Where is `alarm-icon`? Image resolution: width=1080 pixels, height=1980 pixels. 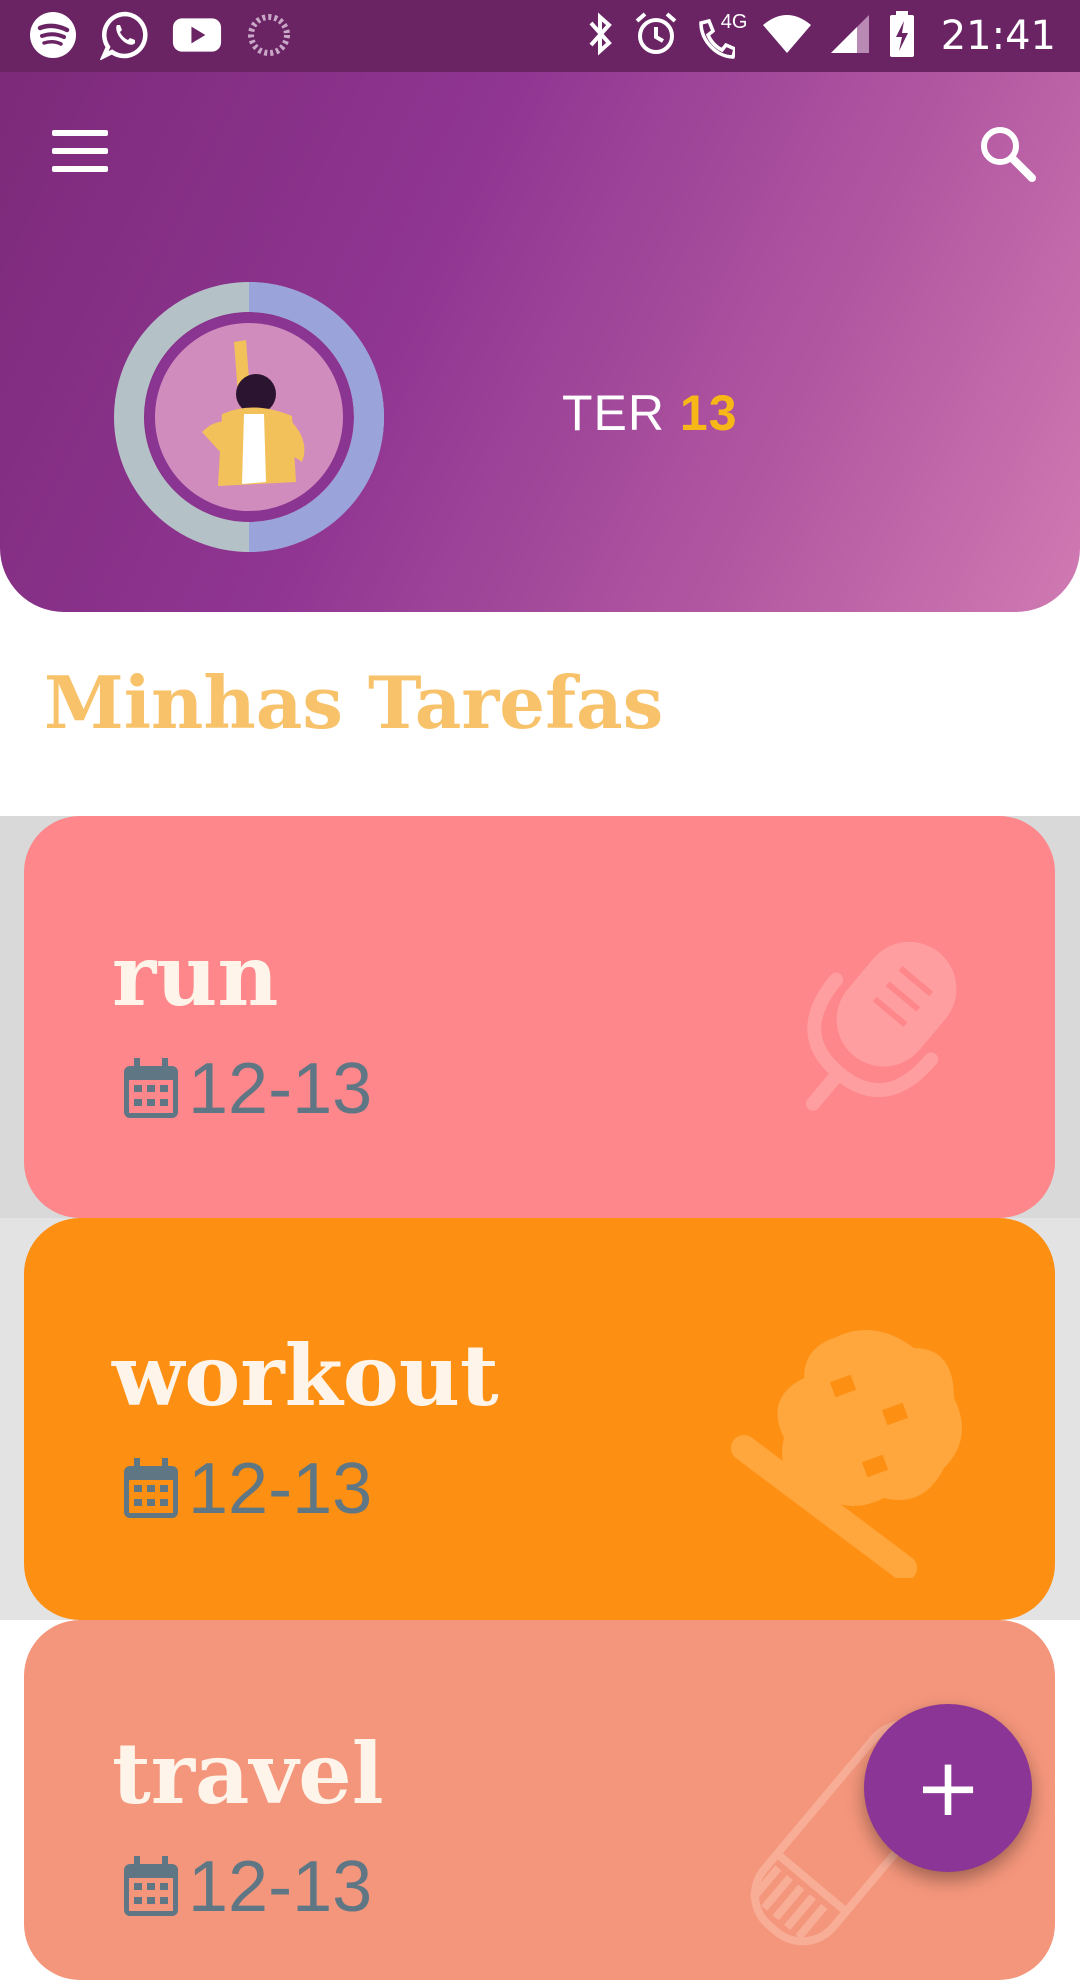
alarm-icon is located at coordinates (656, 36).